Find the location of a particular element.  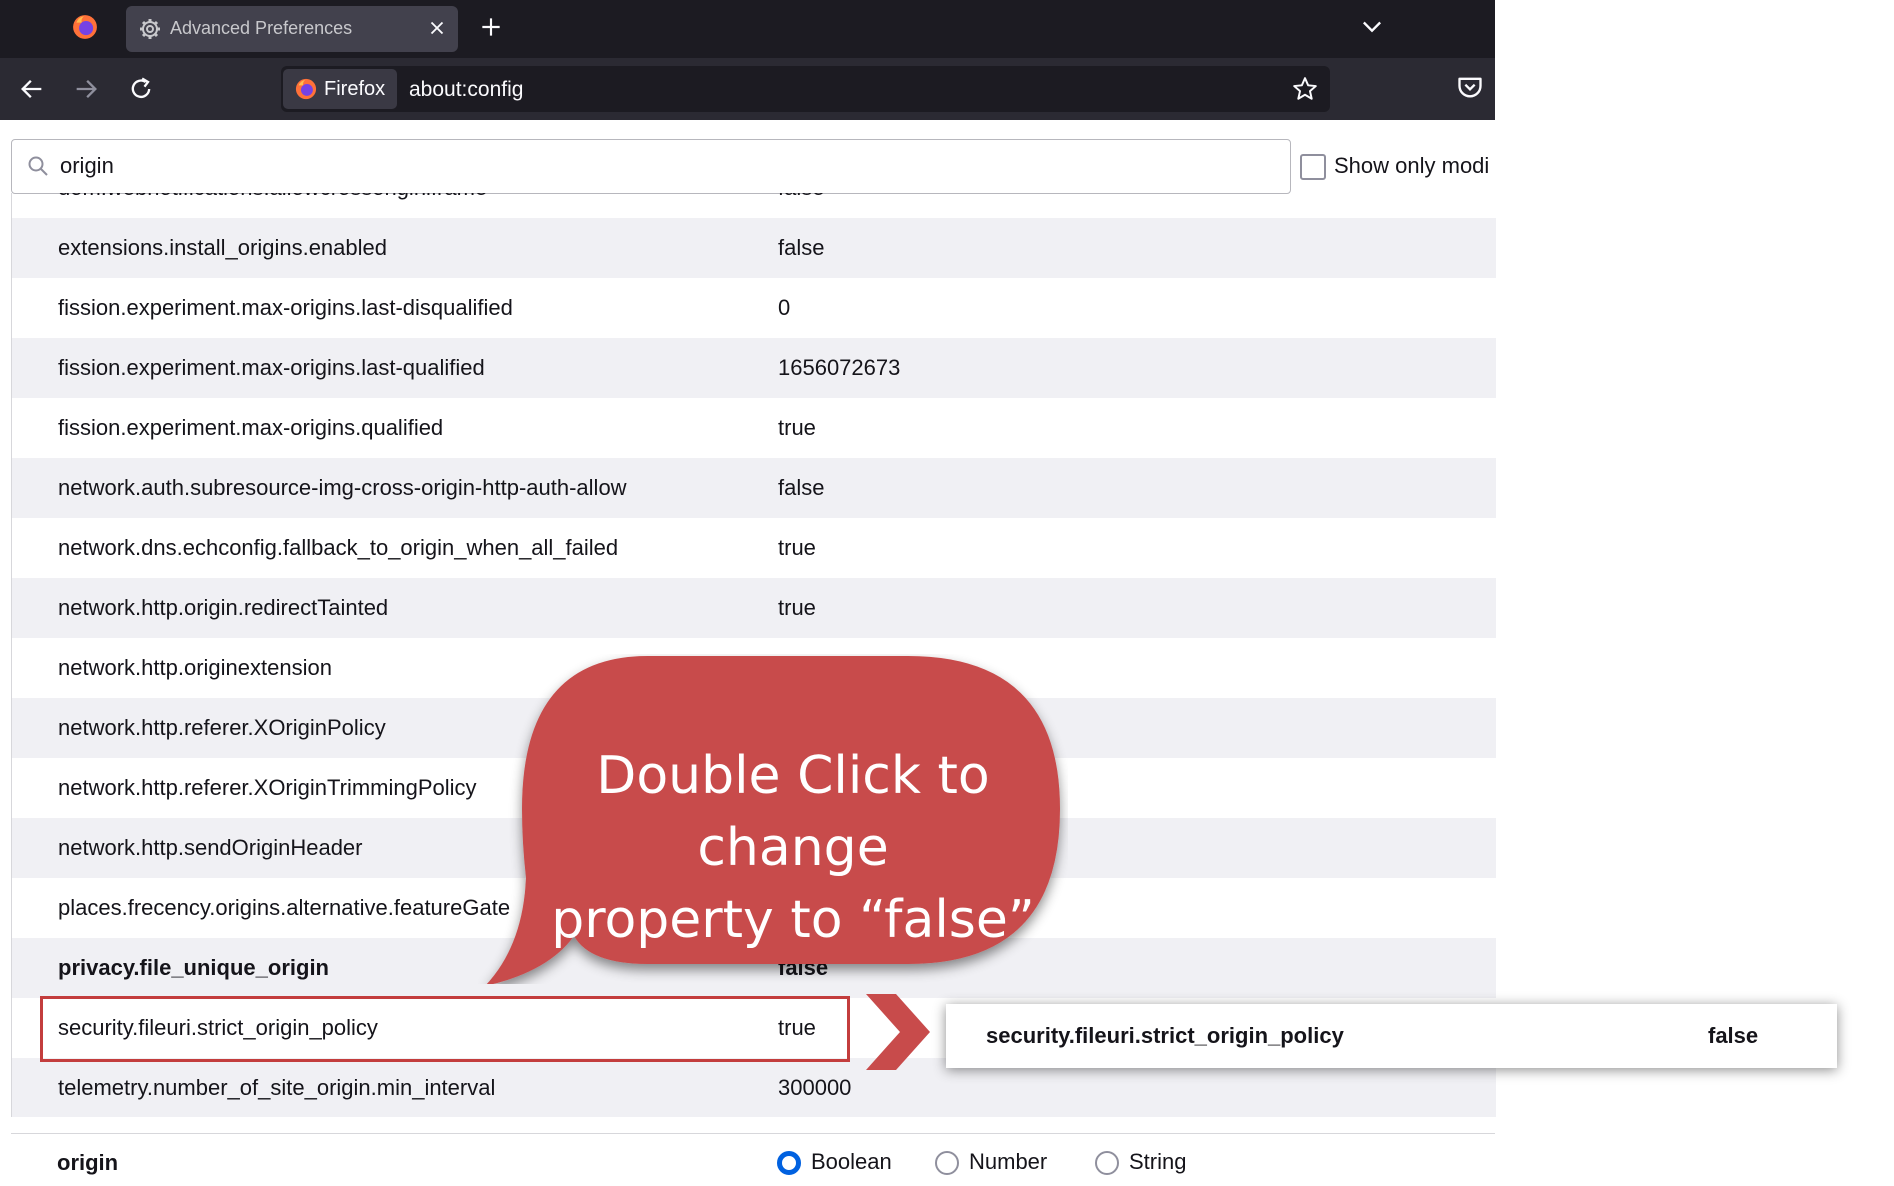

pref-name: extensions.install_origins.enabled is located at coordinates (222, 247).